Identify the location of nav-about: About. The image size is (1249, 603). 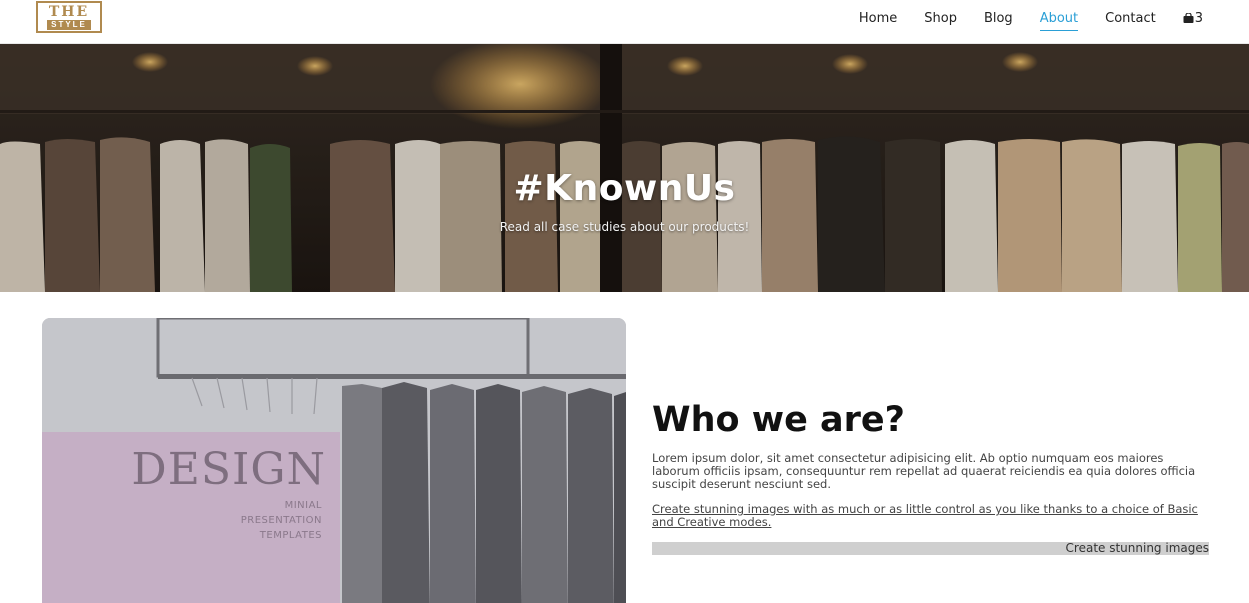
(1059, 21).